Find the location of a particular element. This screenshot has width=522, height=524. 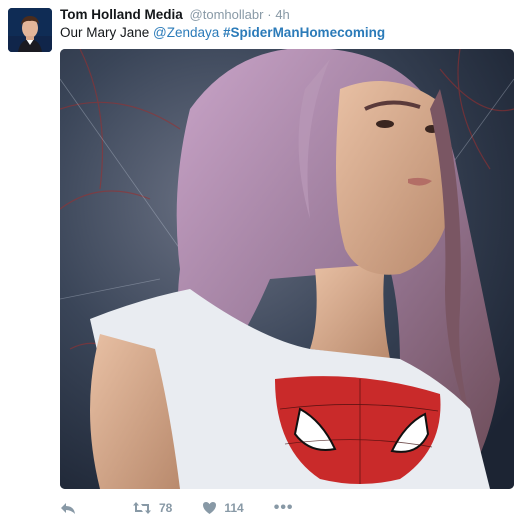

reply-button is located at coordinates (68, 508).